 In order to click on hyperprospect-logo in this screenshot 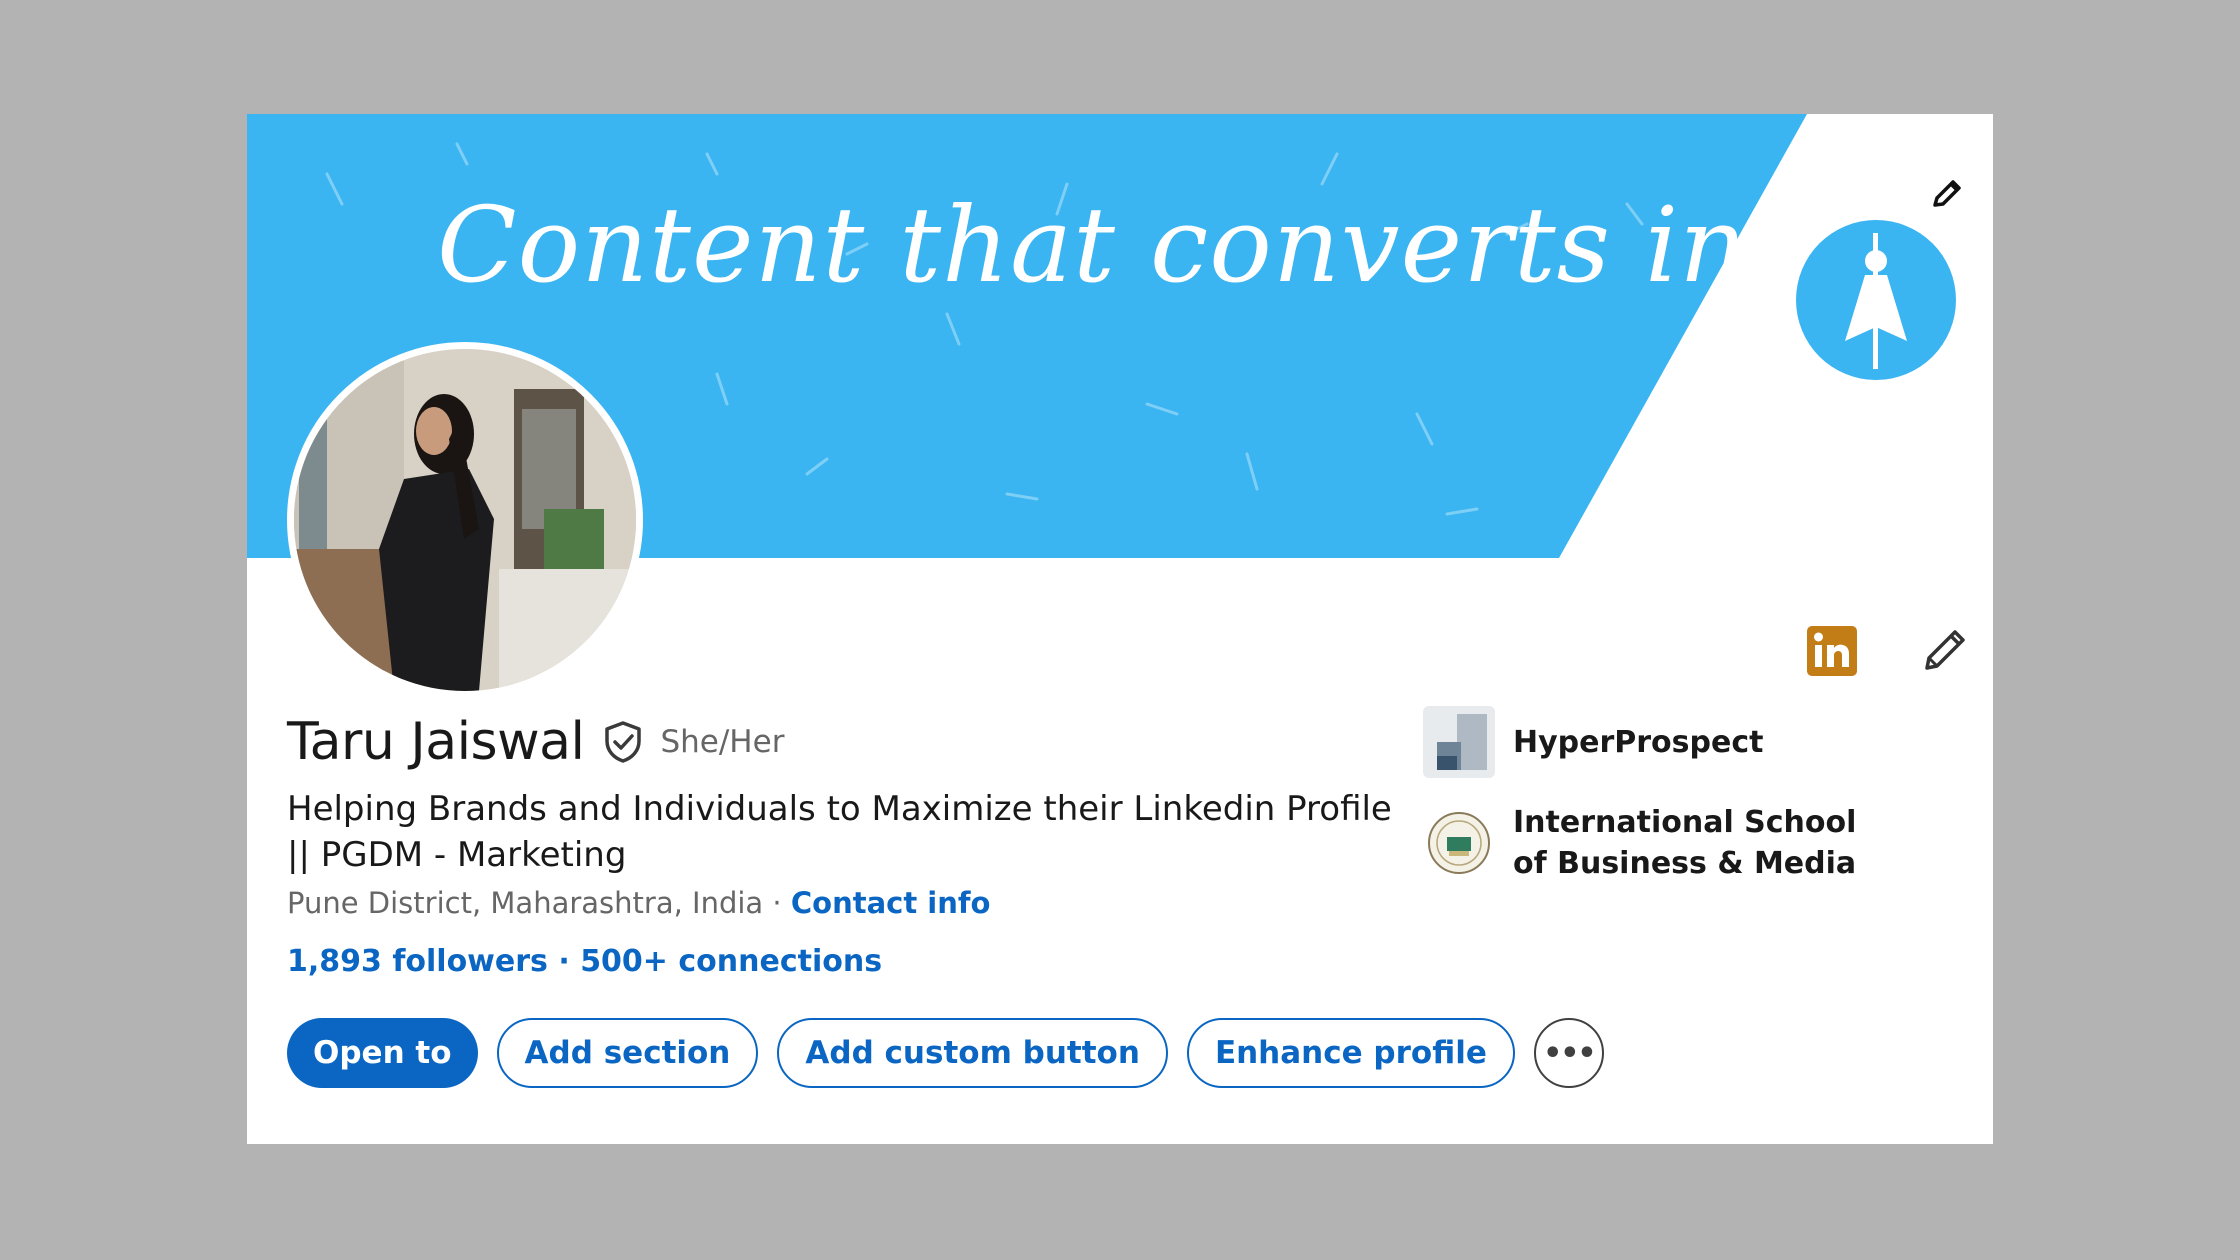, I will do `click(1459, 742)`.